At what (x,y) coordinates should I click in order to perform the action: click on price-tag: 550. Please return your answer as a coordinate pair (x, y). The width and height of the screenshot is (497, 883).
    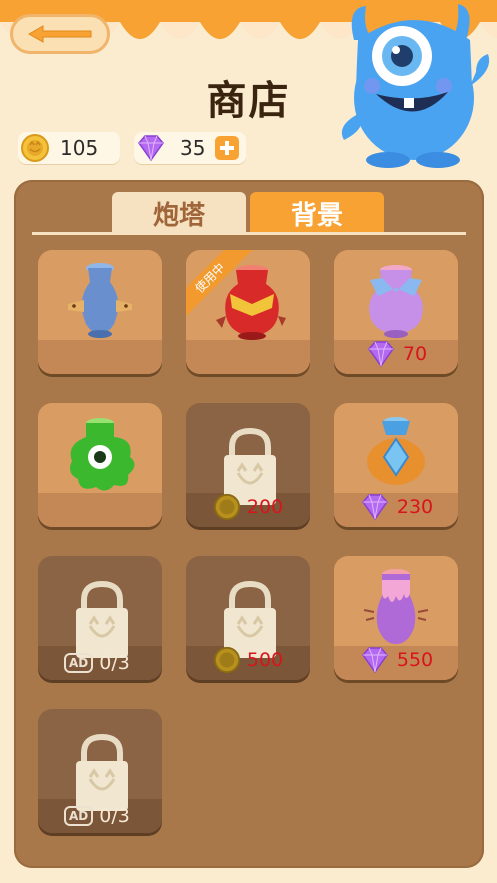
    Looking at the image, I should click on (396, 660).